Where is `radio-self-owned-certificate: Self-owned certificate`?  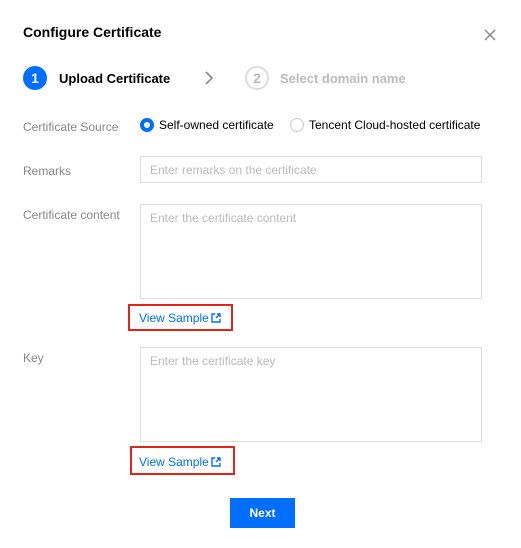 radio-self-owned-certificate: Self-owned certificate is located at coordinates (210, 126).